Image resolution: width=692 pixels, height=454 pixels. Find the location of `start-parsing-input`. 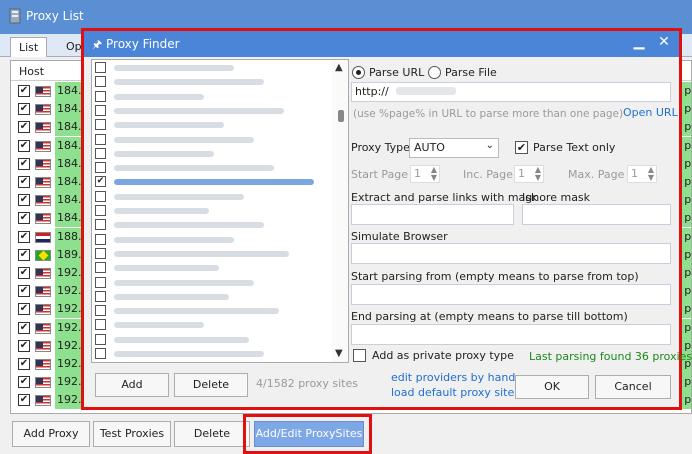

start-parsing-input is located at coordinates (511, 294).